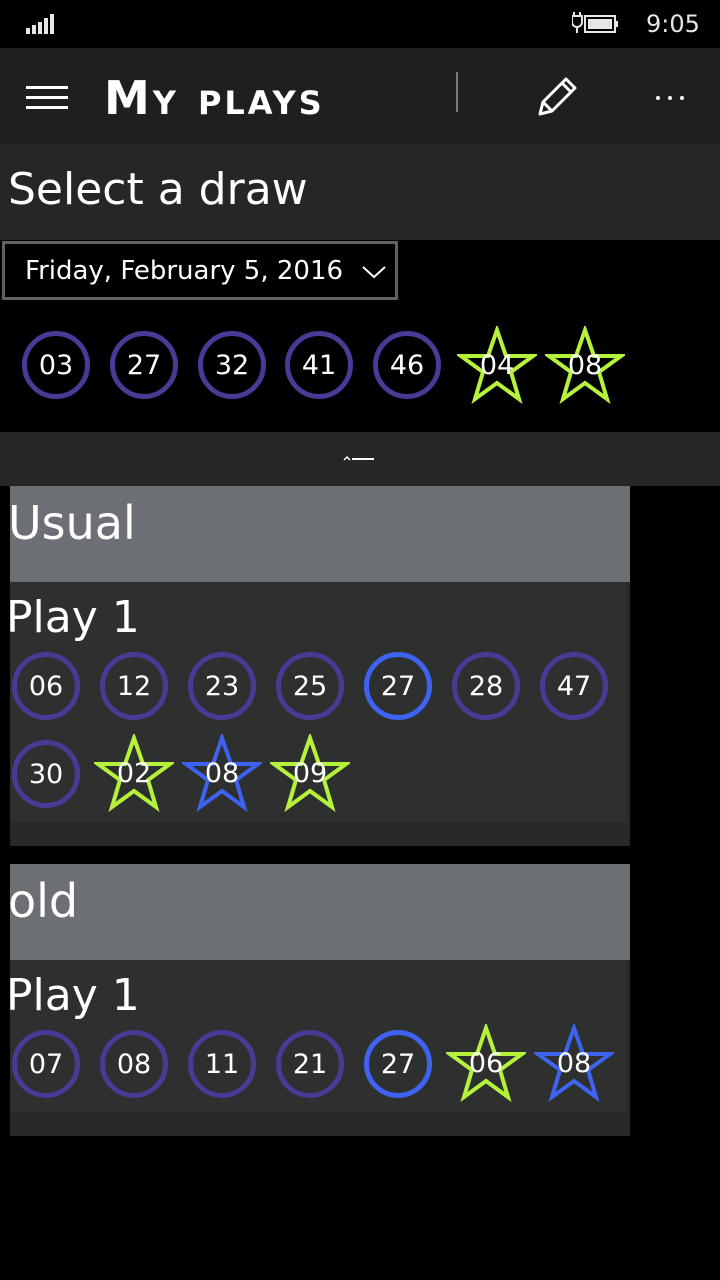 The width and height of the screenshot is (720, 1280). I want to click on group-name: Usual, so click(72, 523).